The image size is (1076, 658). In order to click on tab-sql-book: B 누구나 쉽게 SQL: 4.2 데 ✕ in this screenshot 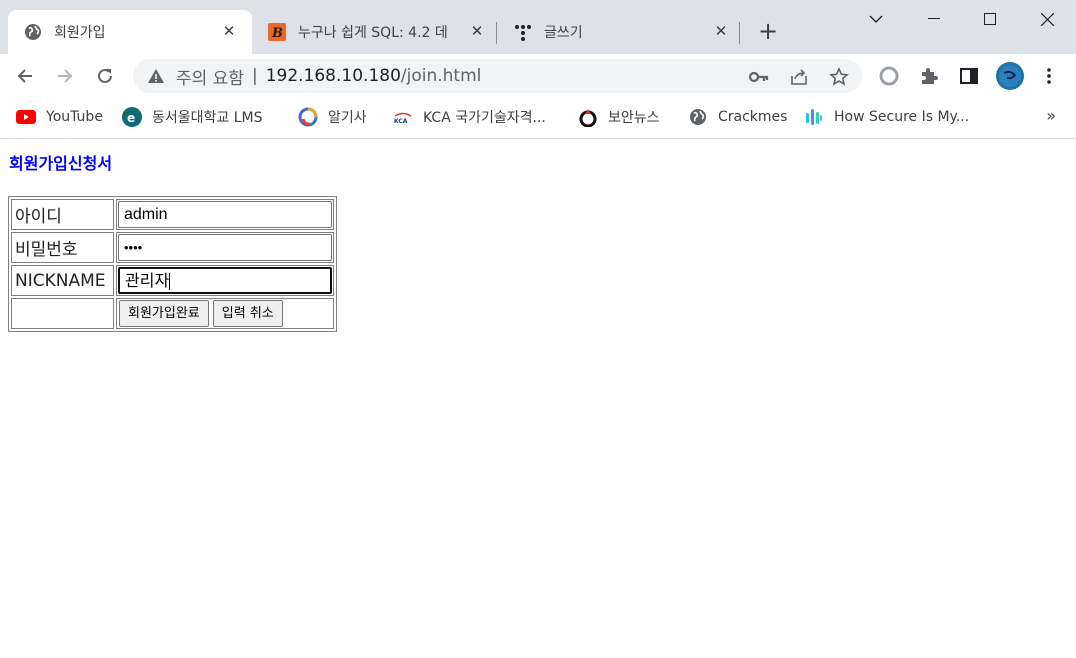, I will do `click(373, 32)`.